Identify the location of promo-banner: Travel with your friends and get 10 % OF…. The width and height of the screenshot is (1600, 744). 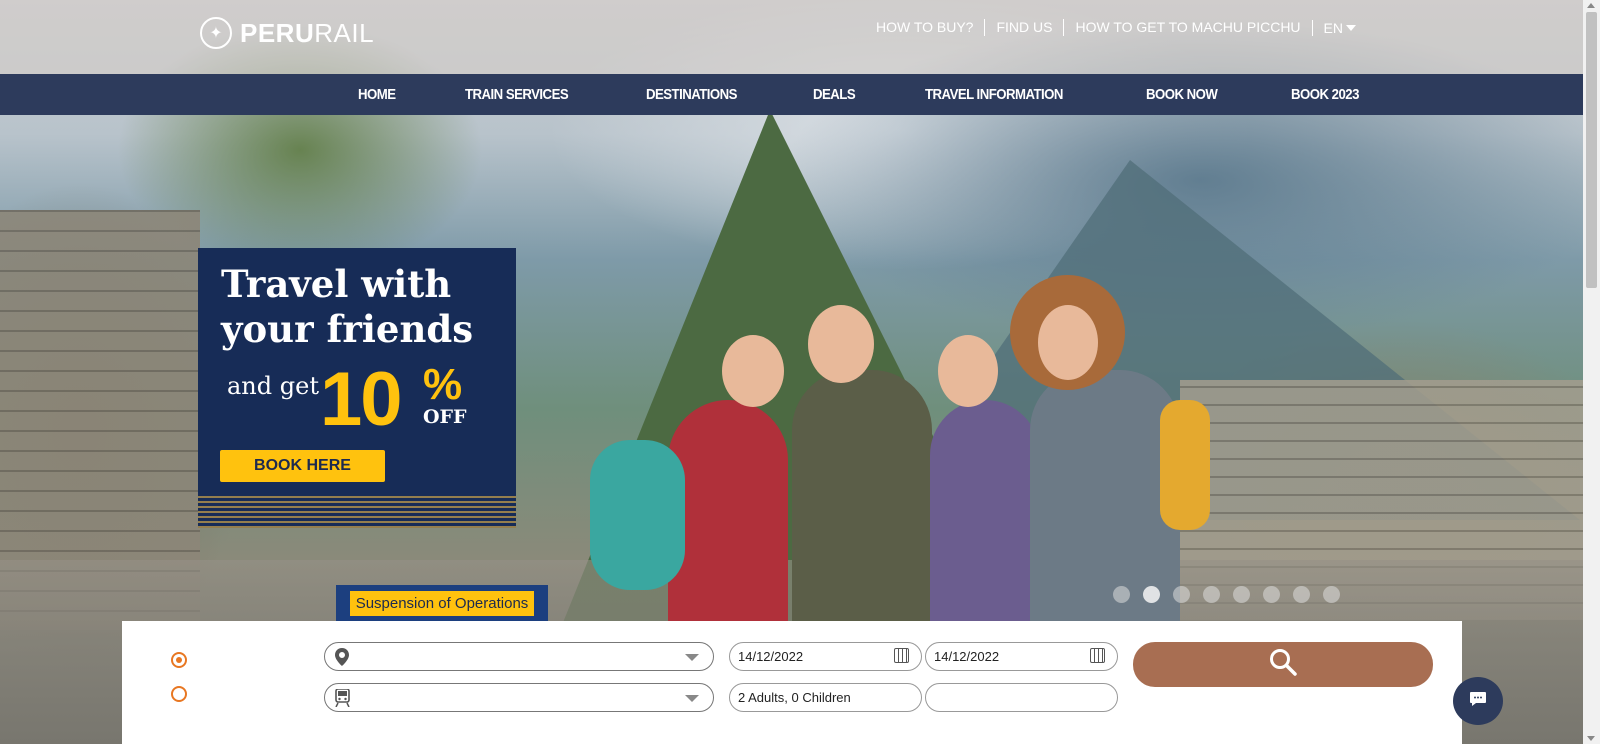
(357, 388).